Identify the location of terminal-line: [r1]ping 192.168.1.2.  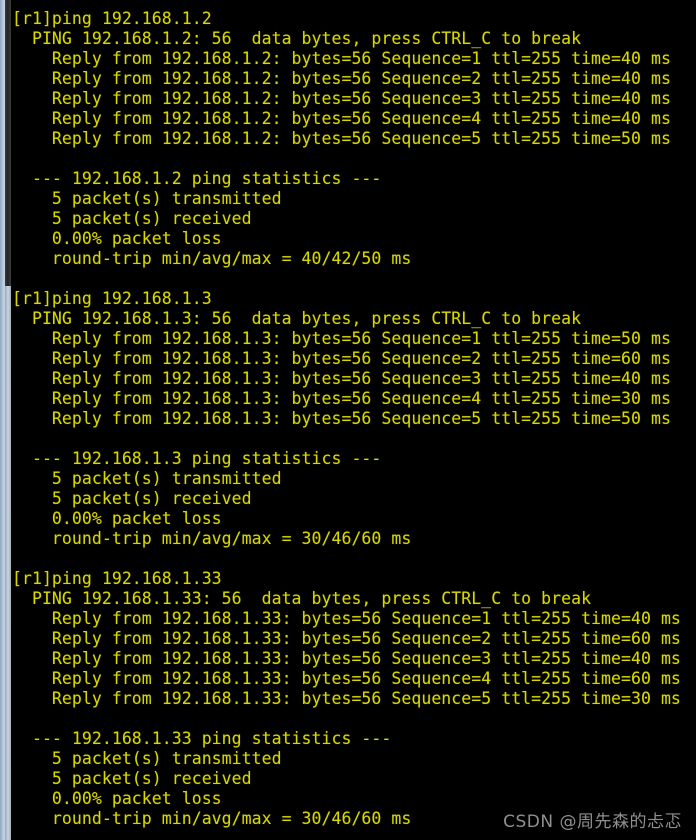
(112, 18).